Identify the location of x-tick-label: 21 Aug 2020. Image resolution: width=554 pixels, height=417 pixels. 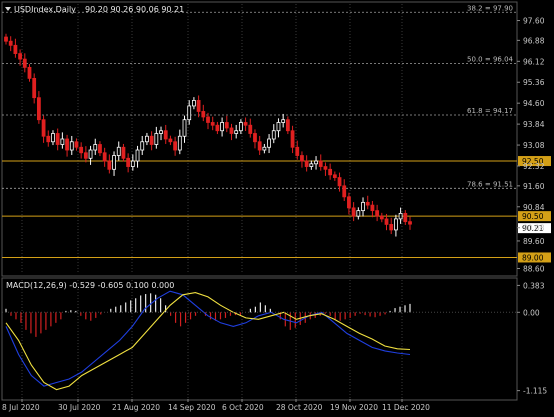
(136, 407).